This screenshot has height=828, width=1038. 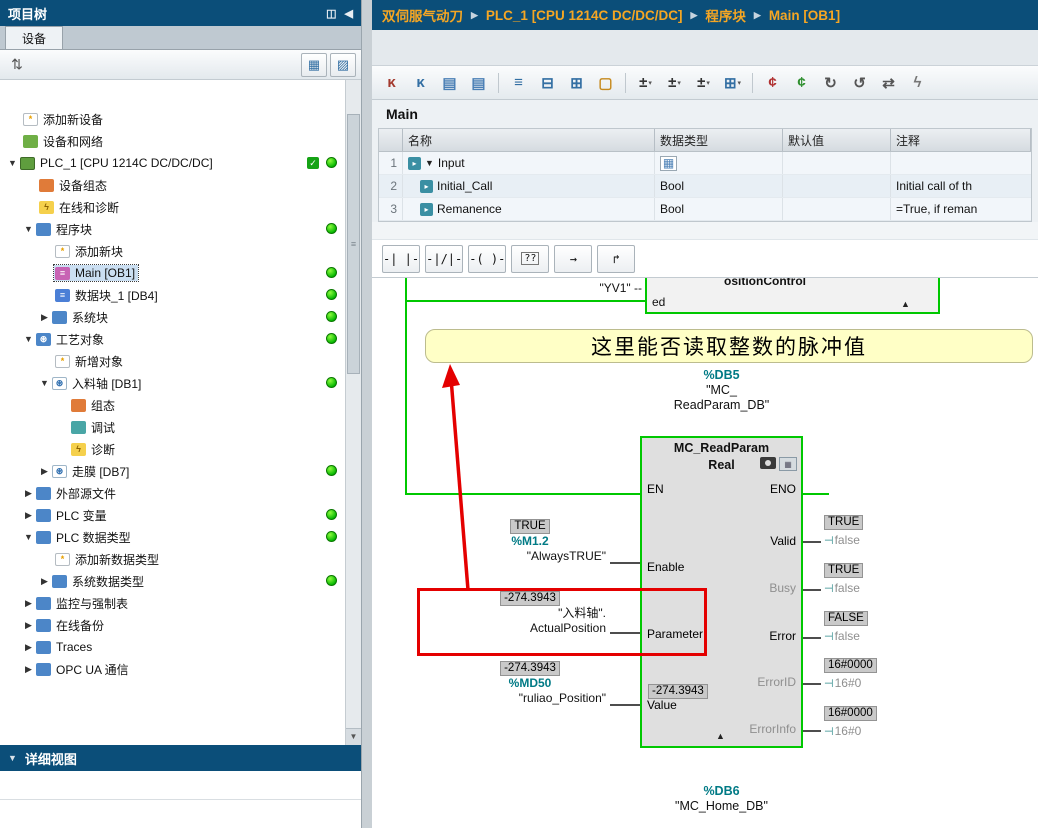 What do you see at coordinates (530, 258) in the screenshot?
I see `empty-box-button: ??` at bounding box center [530, 258].